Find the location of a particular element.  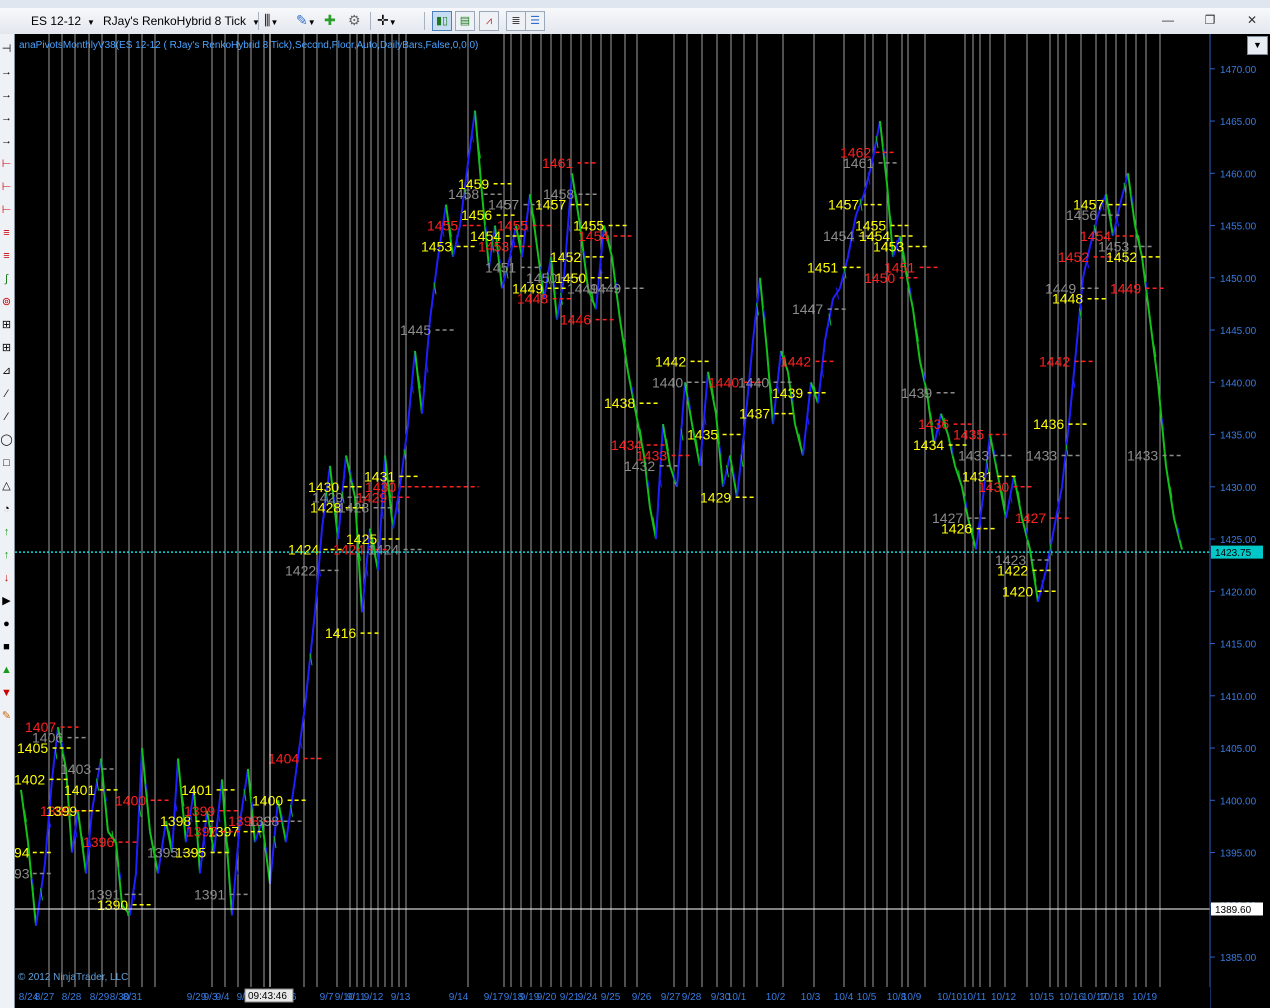

price-tick-label: 1385.00 is located at coordinates (1238, 958).